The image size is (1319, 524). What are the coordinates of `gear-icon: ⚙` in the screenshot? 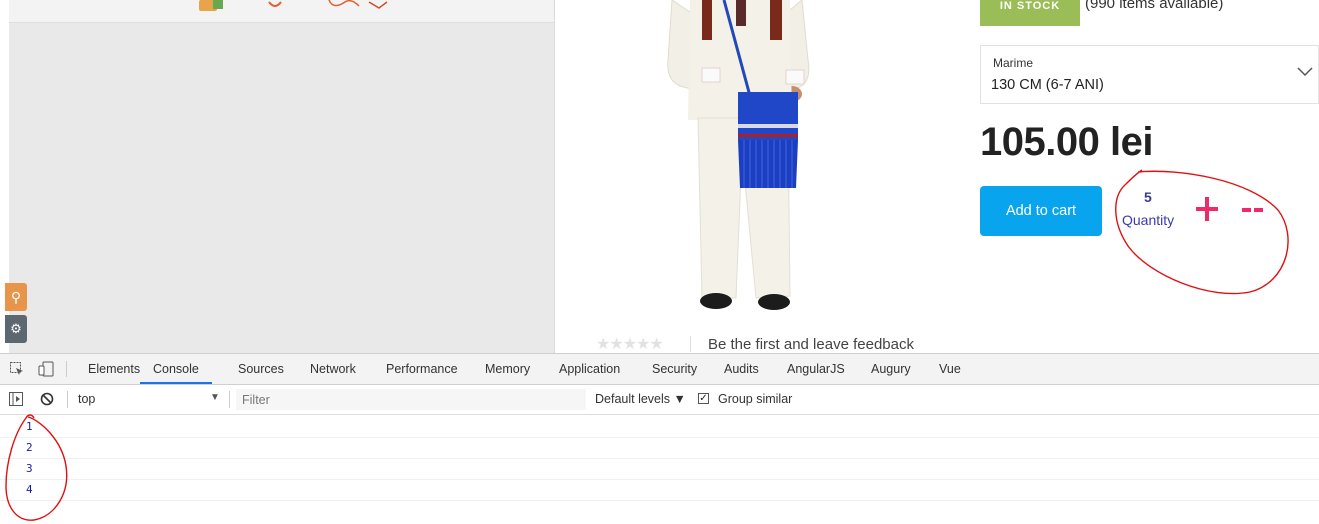 It's located at (16, 328).